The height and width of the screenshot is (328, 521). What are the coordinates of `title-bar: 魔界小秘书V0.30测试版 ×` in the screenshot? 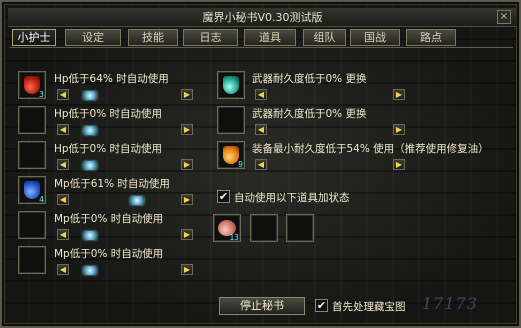 It's located at (262, 17).